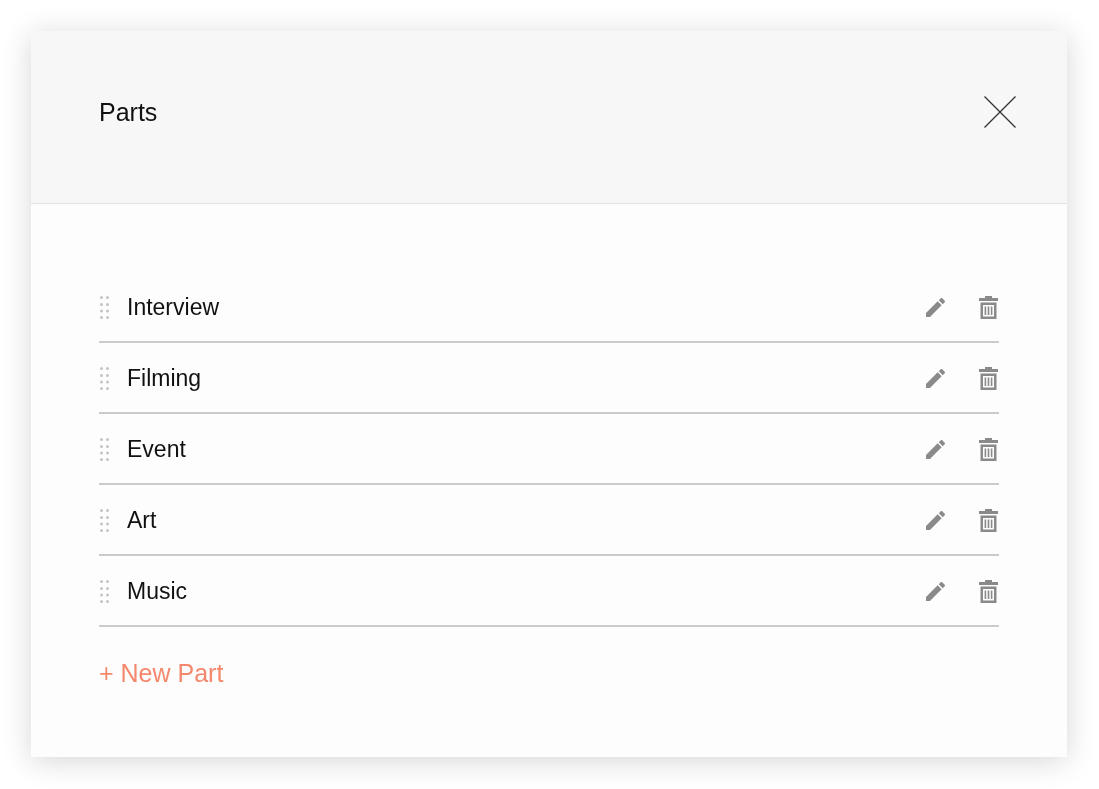 Image resolution: width=1099 pixels, height=789 pixels. I want to click on part-name: Filming, so click(165, 378).